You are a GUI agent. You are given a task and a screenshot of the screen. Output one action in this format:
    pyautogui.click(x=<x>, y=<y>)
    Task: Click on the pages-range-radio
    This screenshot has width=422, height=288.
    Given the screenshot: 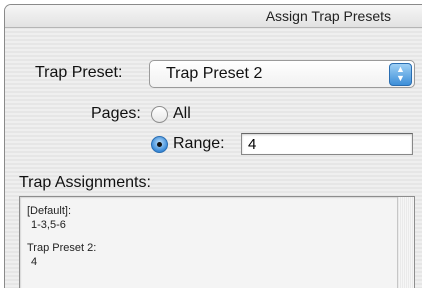 What is the action you would take?
    pyautogui.click(x=159, y=144)
    